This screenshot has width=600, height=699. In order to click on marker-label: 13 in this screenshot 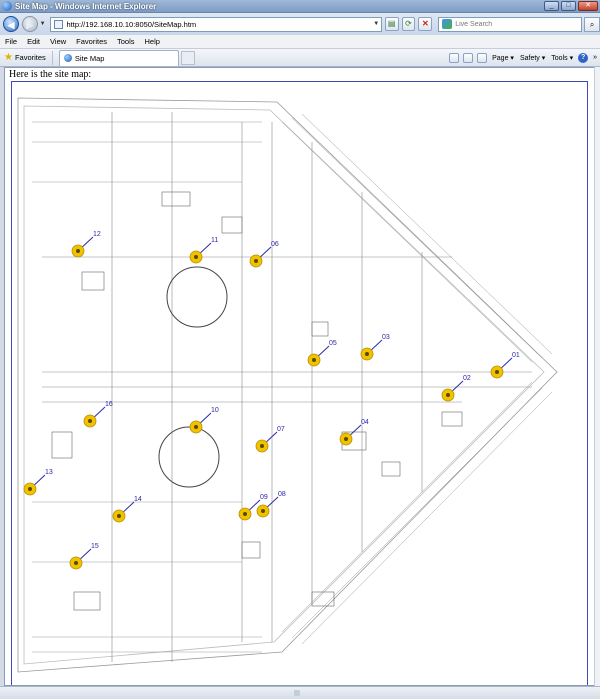, I will do `click(49, 472)`.